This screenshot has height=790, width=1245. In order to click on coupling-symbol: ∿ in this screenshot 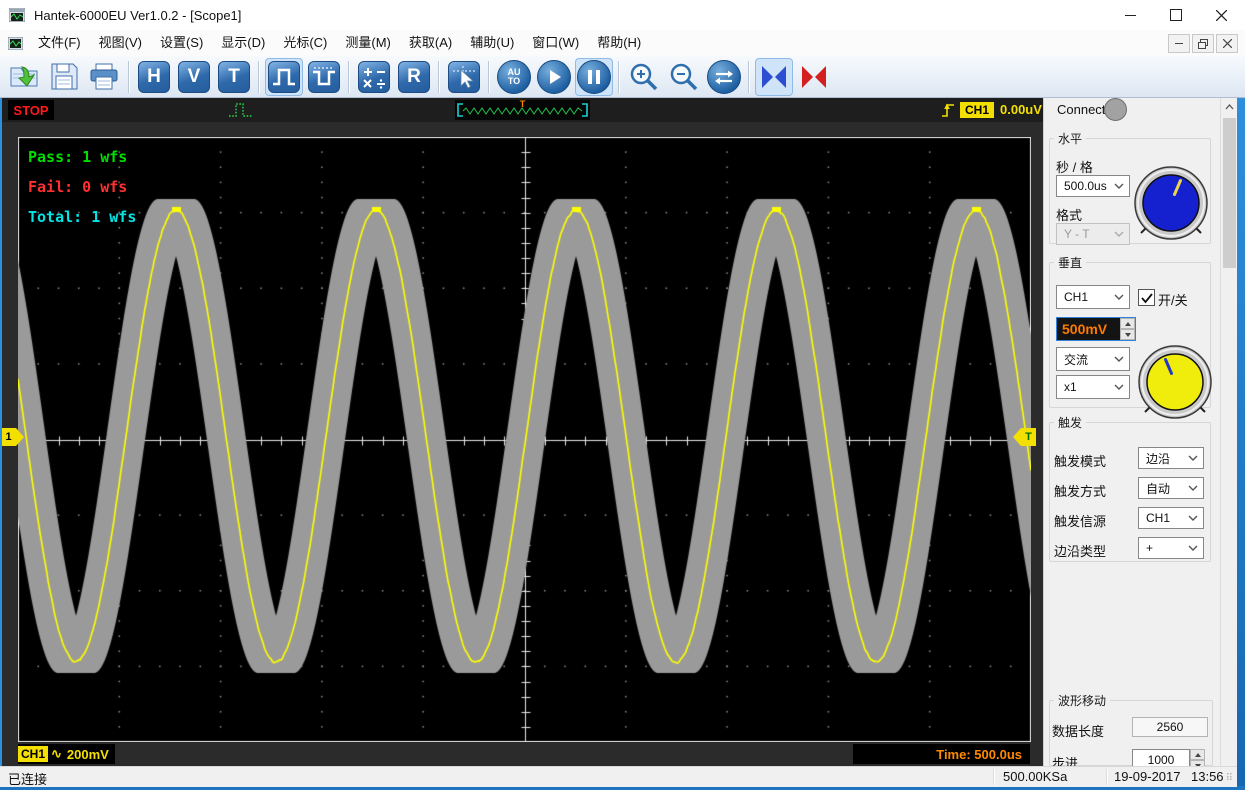, I will do `click(56, 753)`.